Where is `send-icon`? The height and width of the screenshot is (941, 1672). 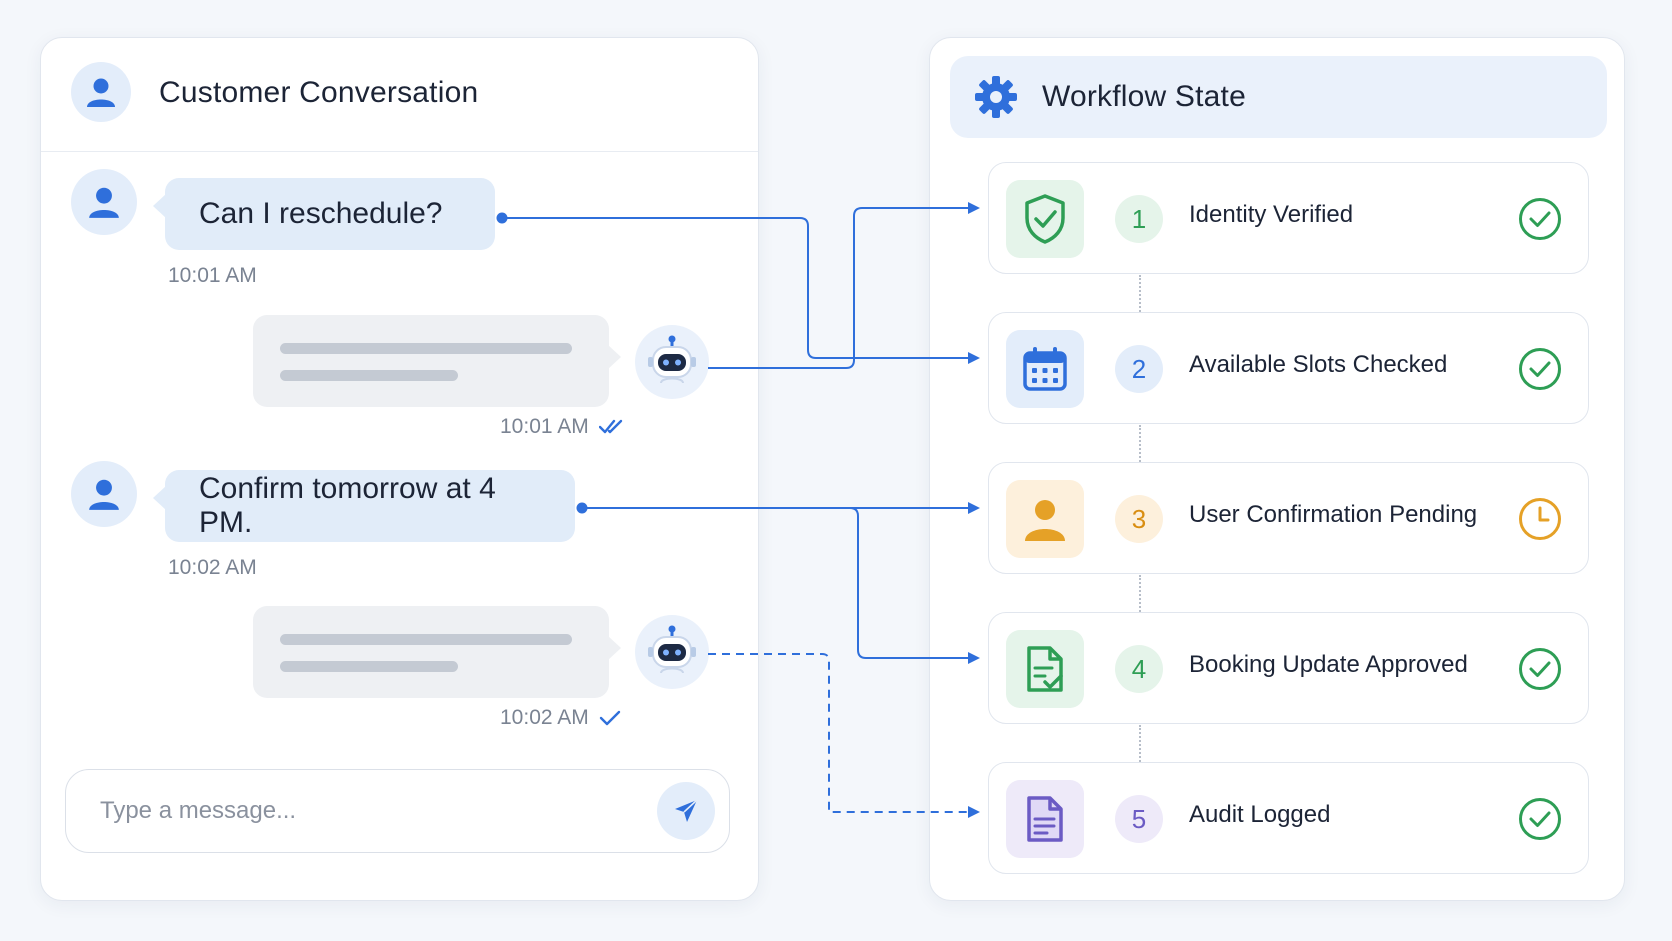 send-icon is located at coordinates (686, 810).